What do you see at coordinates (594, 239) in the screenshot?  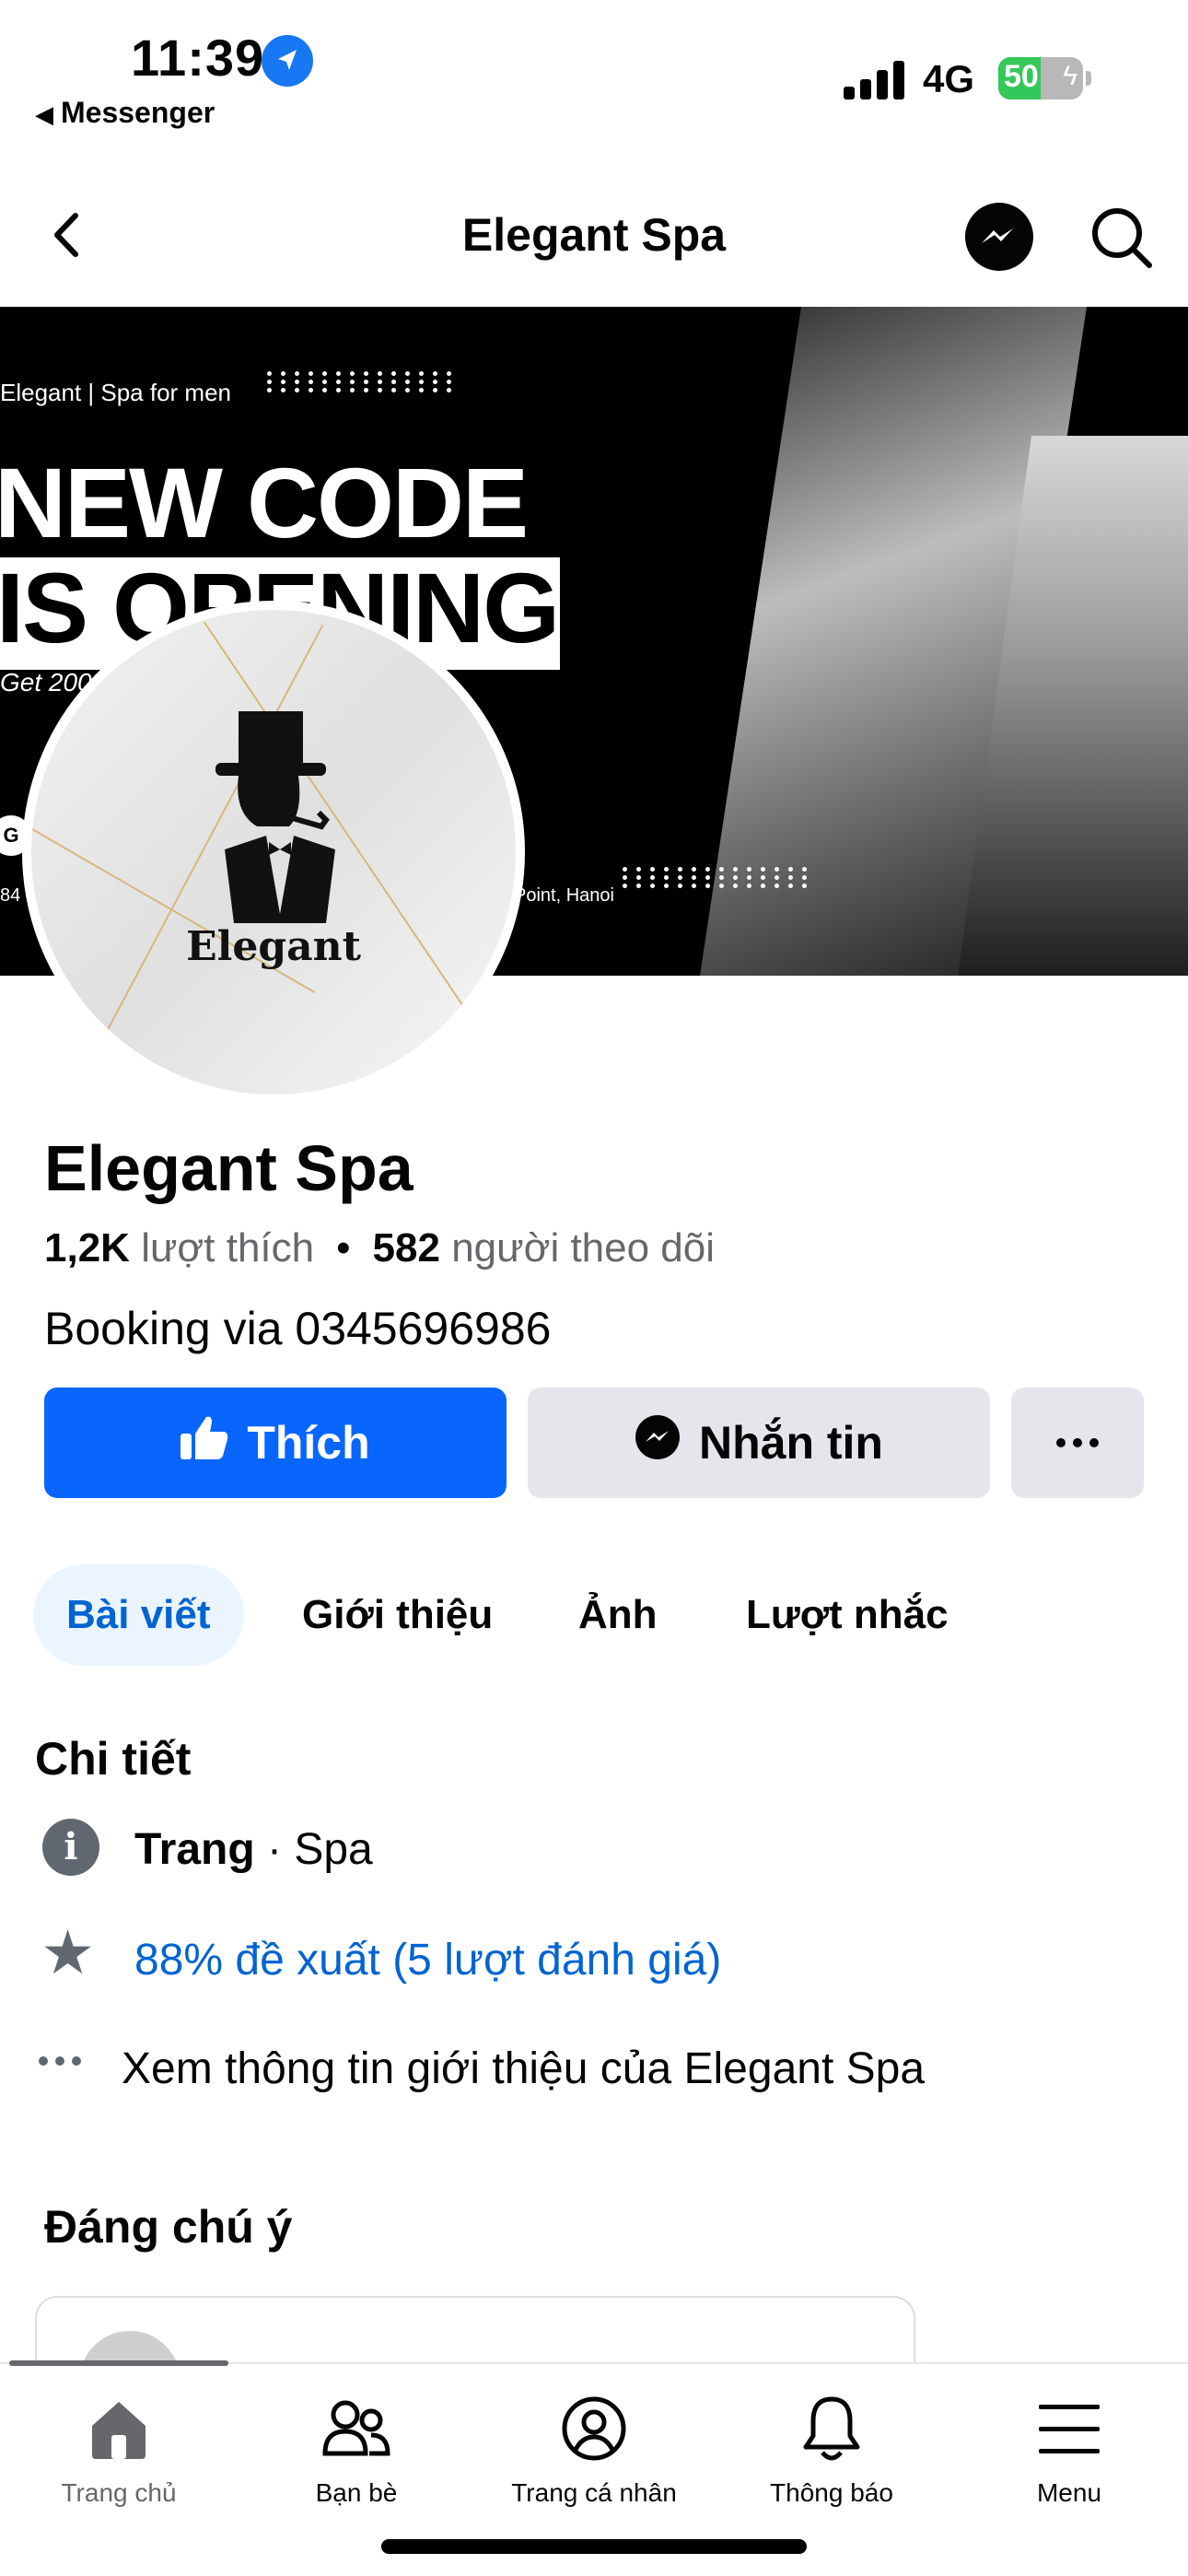 I see `navbar: Elegant Spa` at bounding box center [594, 239].